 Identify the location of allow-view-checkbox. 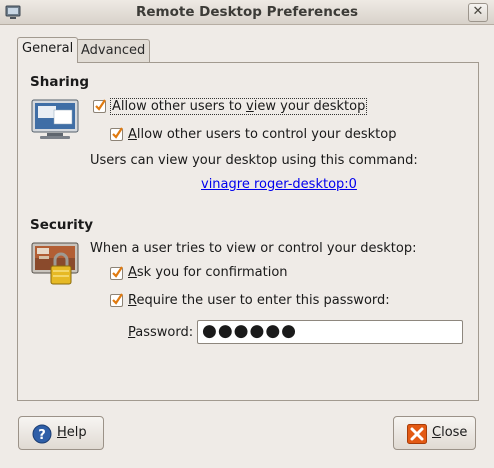
(99, 106).